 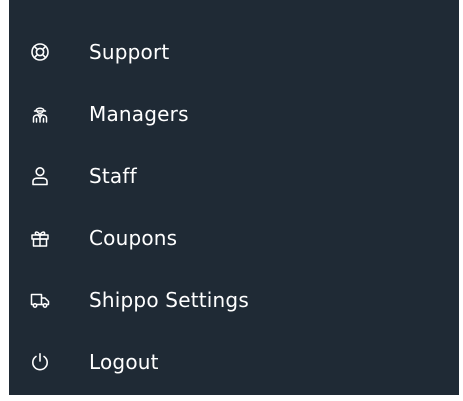 What do you see at coordinates (40, 238) in the screenshot?
I see `gift-icon` at bounding box center [40, 238].